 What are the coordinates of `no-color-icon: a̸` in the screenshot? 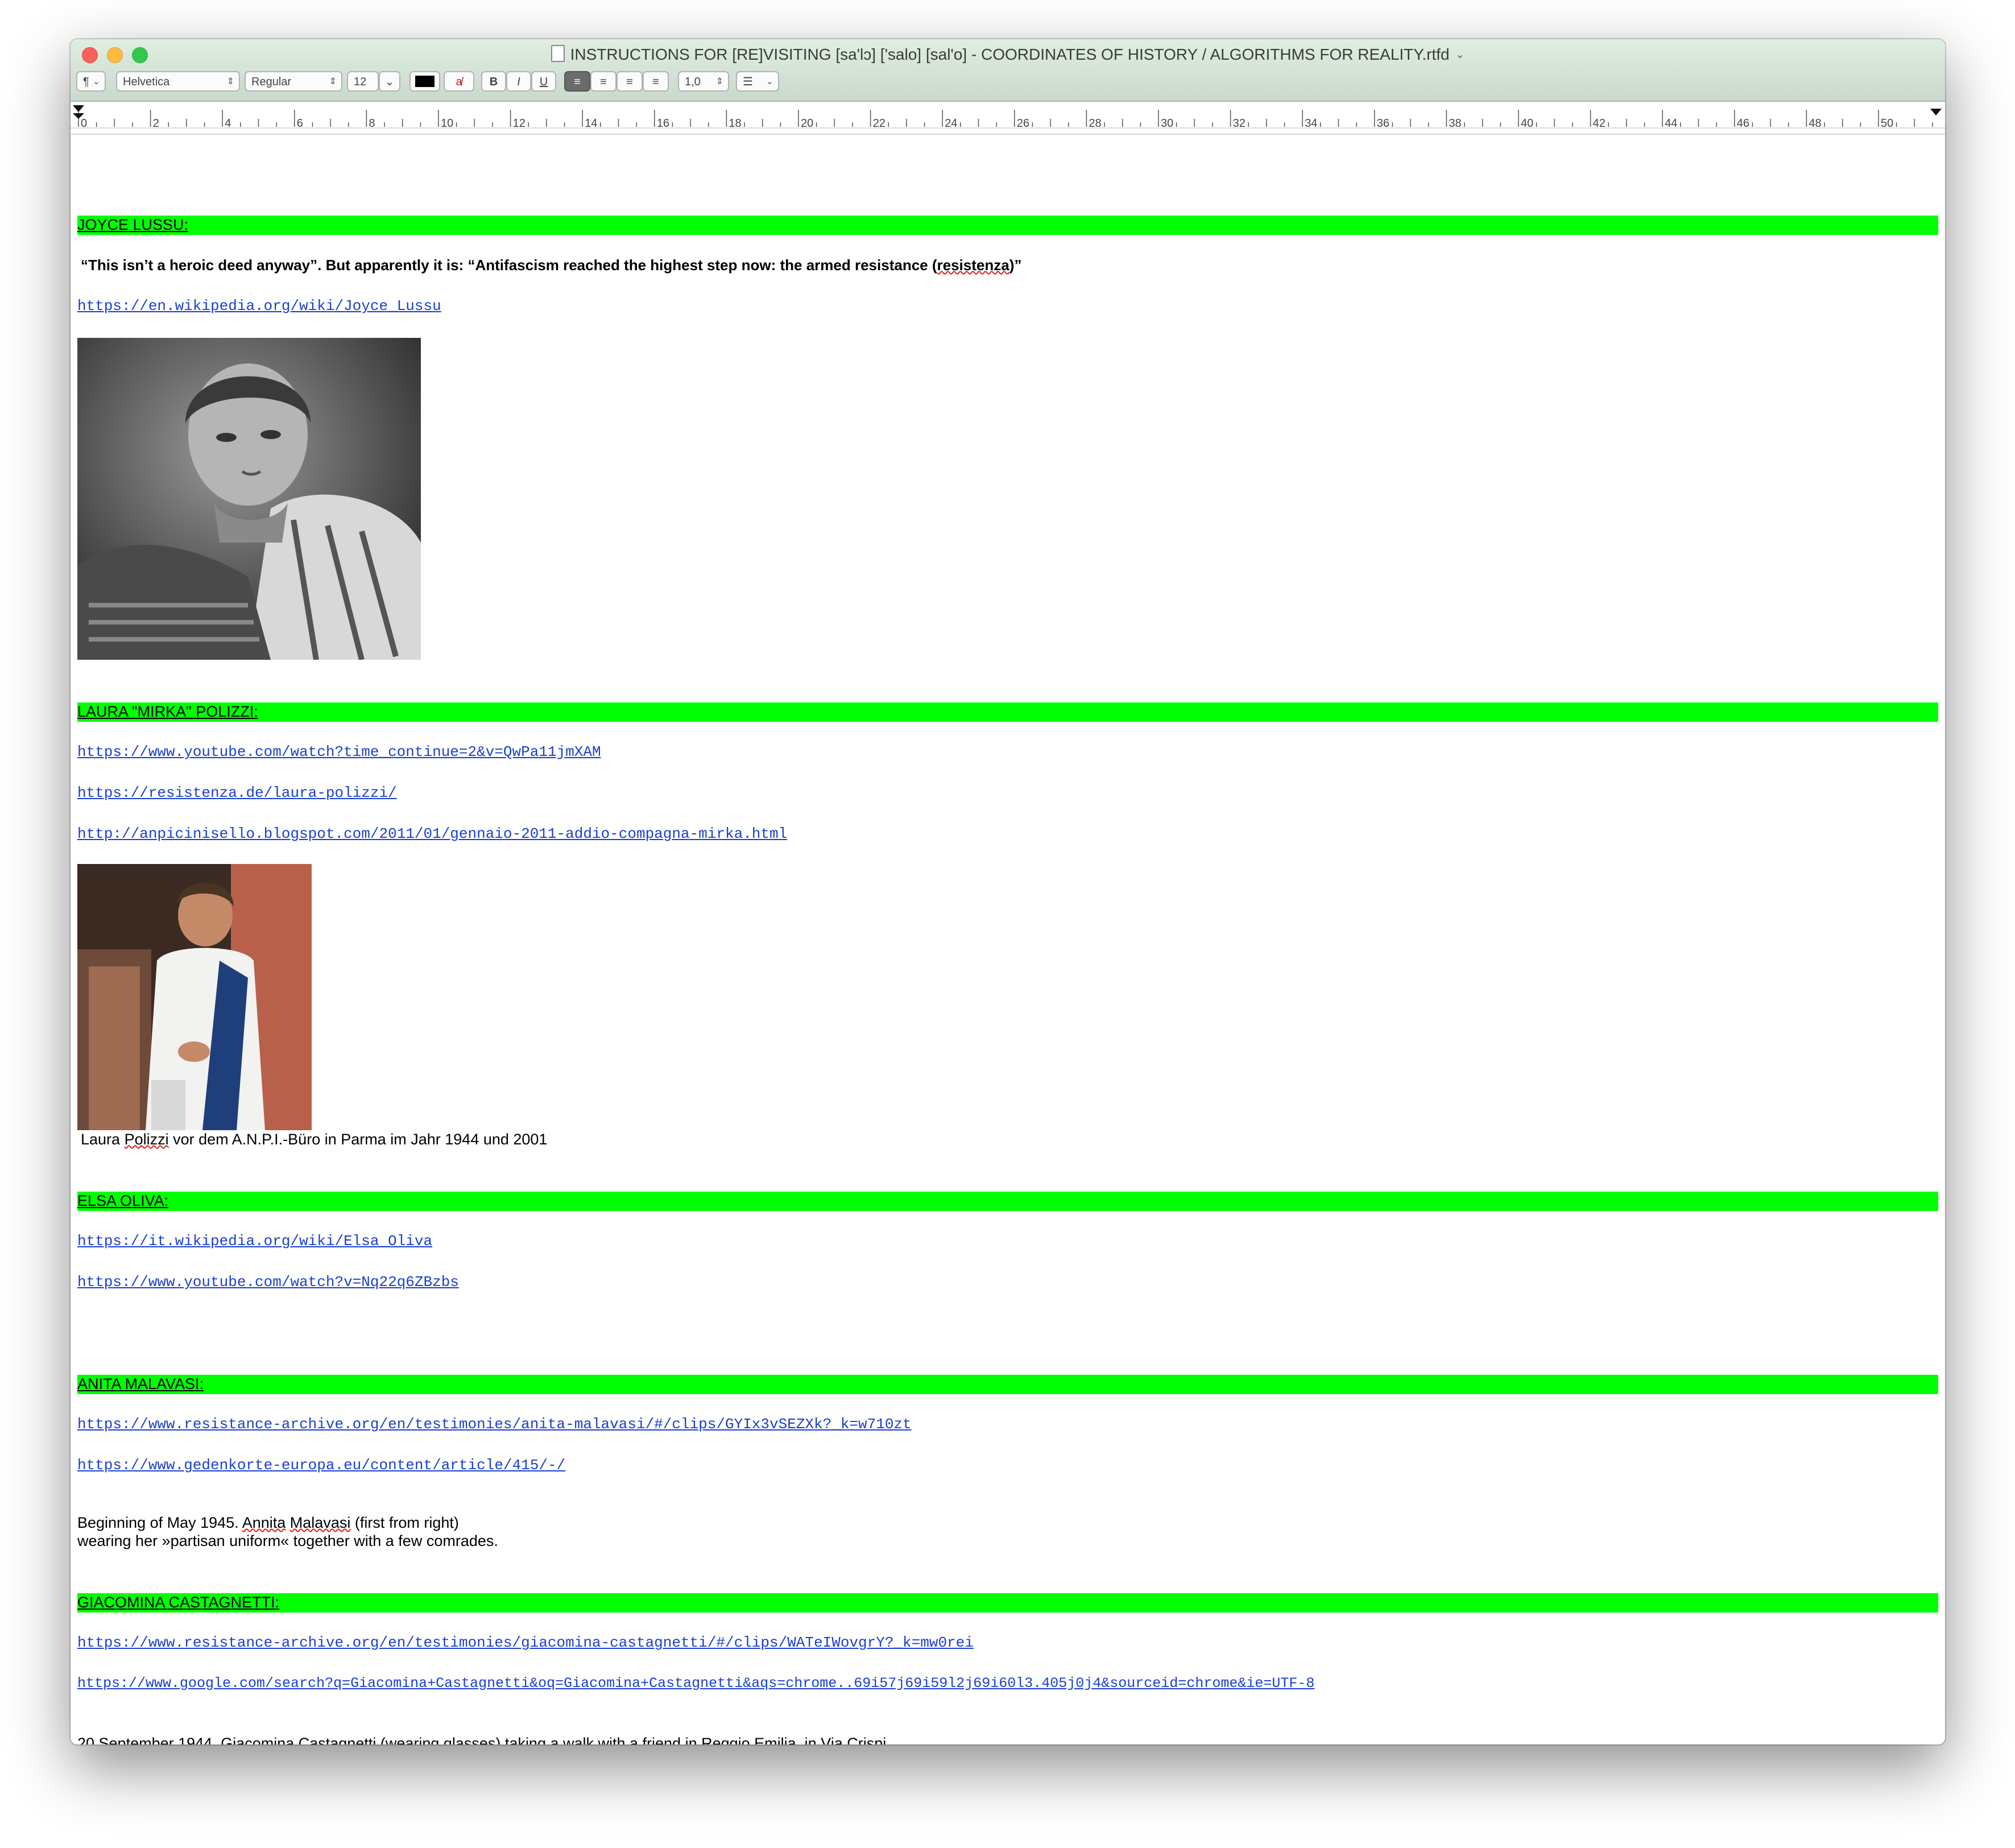 It's located at (459, 82).